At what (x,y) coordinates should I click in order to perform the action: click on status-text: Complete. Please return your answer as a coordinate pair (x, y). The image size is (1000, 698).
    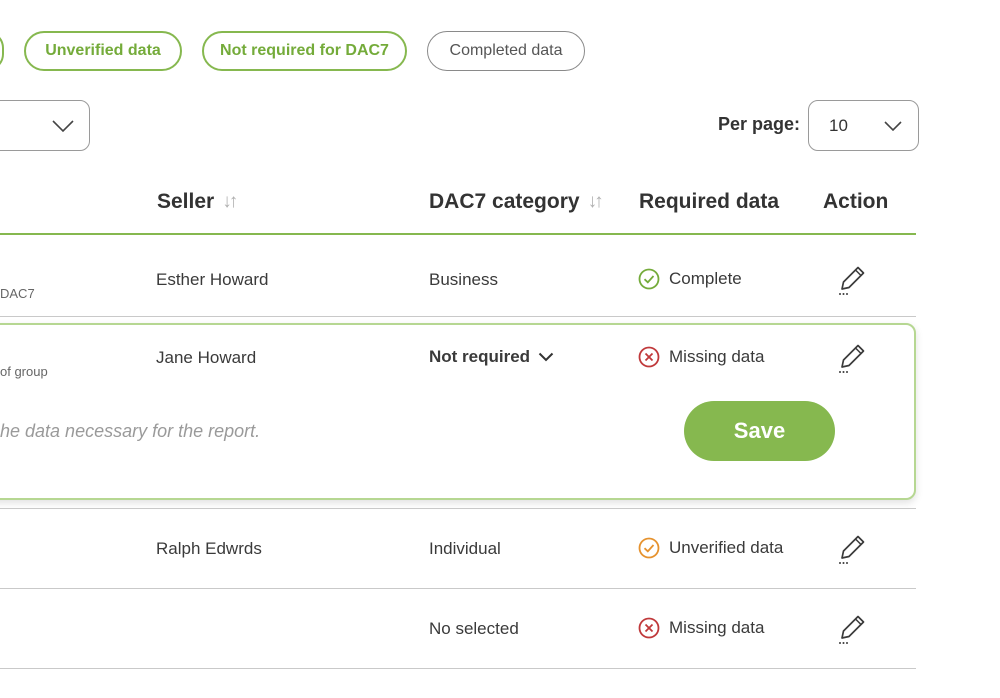
    Looking at the image, I should click on (705, 278).